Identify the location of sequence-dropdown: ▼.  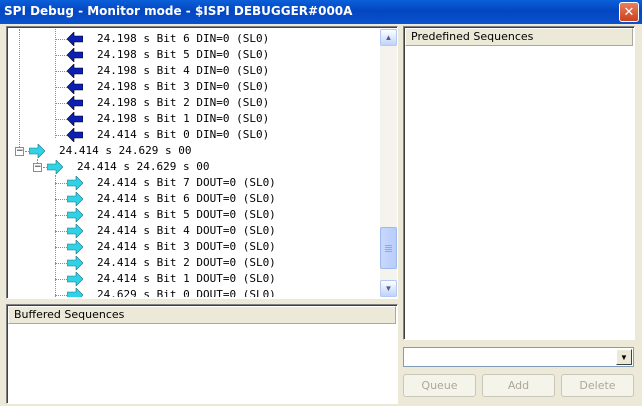
(518, 357).